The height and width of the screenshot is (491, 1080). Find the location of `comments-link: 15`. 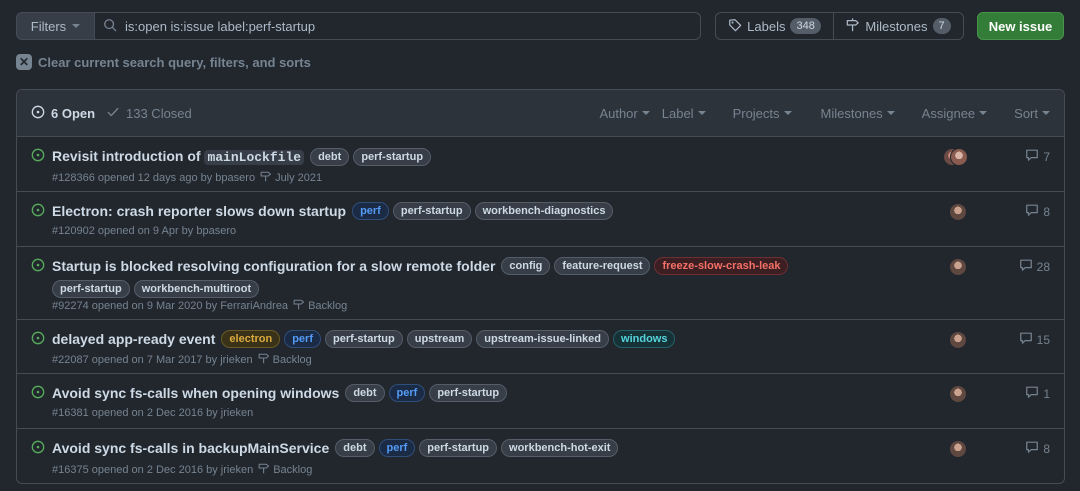

comments-link: 15 is located at coordinates (1034, 339).